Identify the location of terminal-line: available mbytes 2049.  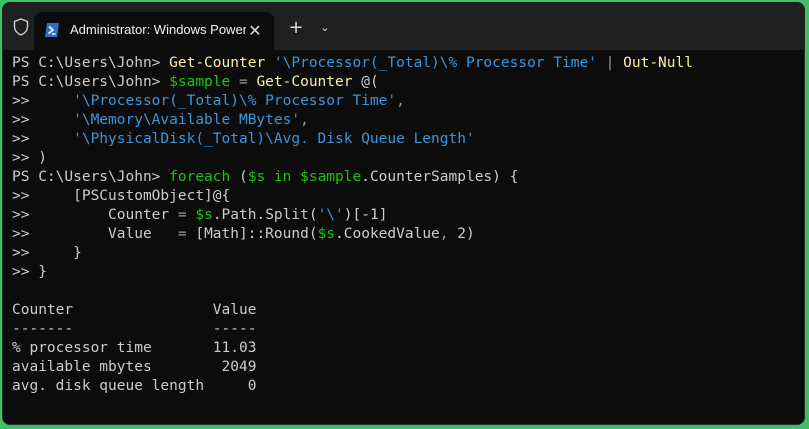
(407, 367).